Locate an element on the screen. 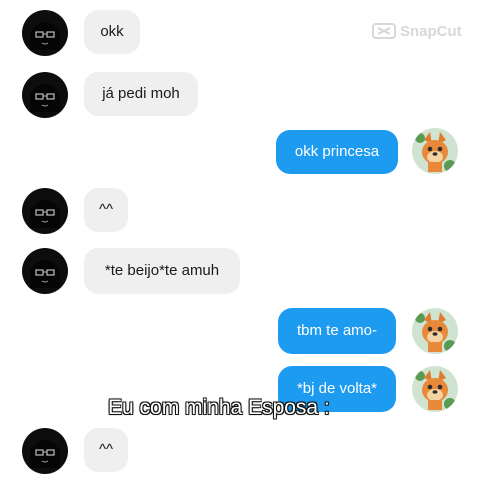  watermark: SnapCut is located at coordinates (417, 31).